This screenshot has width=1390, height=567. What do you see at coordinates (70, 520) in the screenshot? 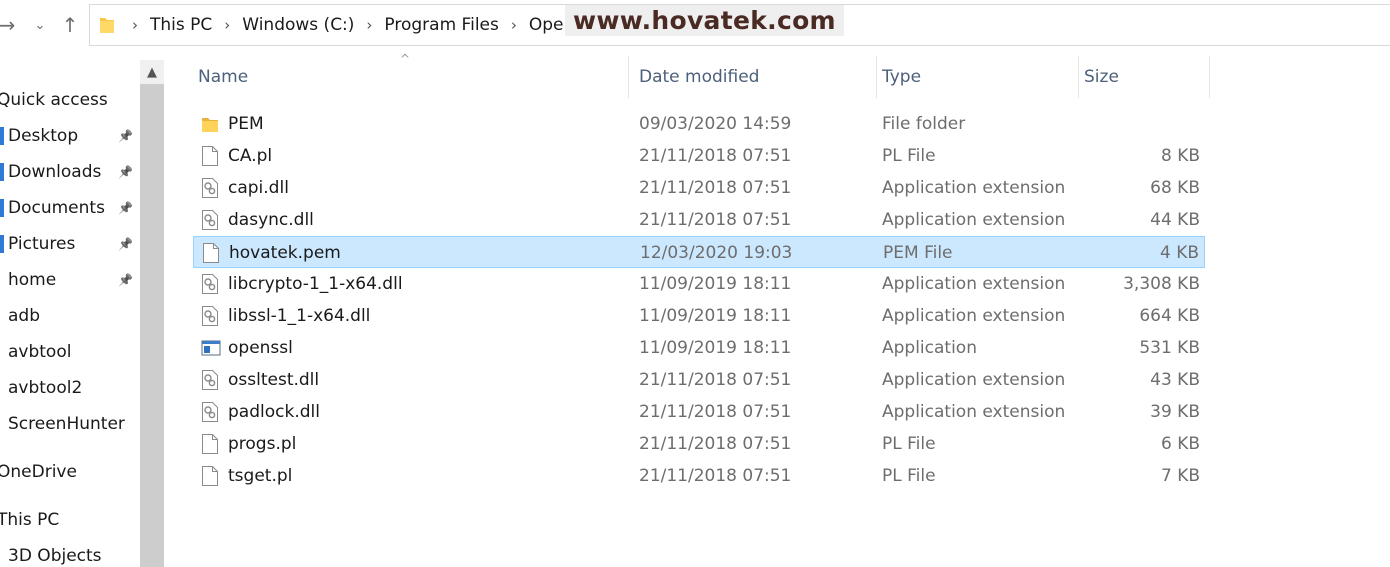
I see `nav-item-this-pc: This PC` at bounding box center [70, 520].